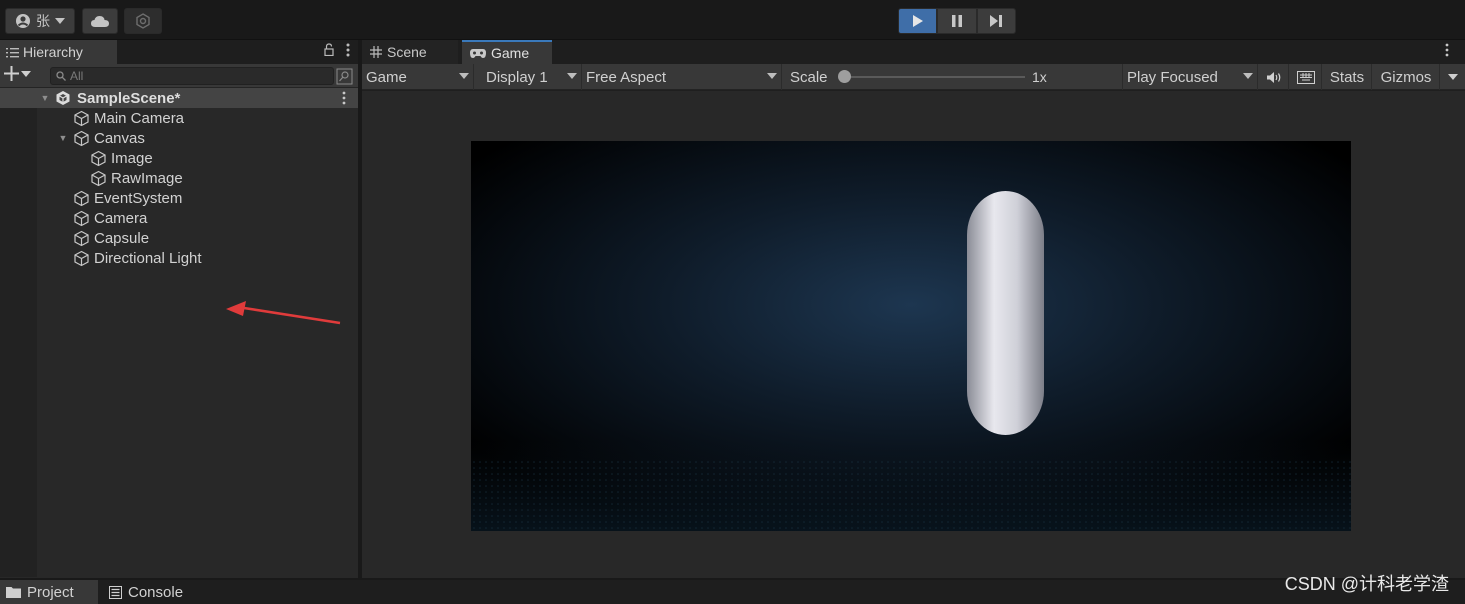 This screenshot has width=1465, height=604. Describe the element at coordinates (12, 52) in the screenshot. I see `list-icon` at that location.